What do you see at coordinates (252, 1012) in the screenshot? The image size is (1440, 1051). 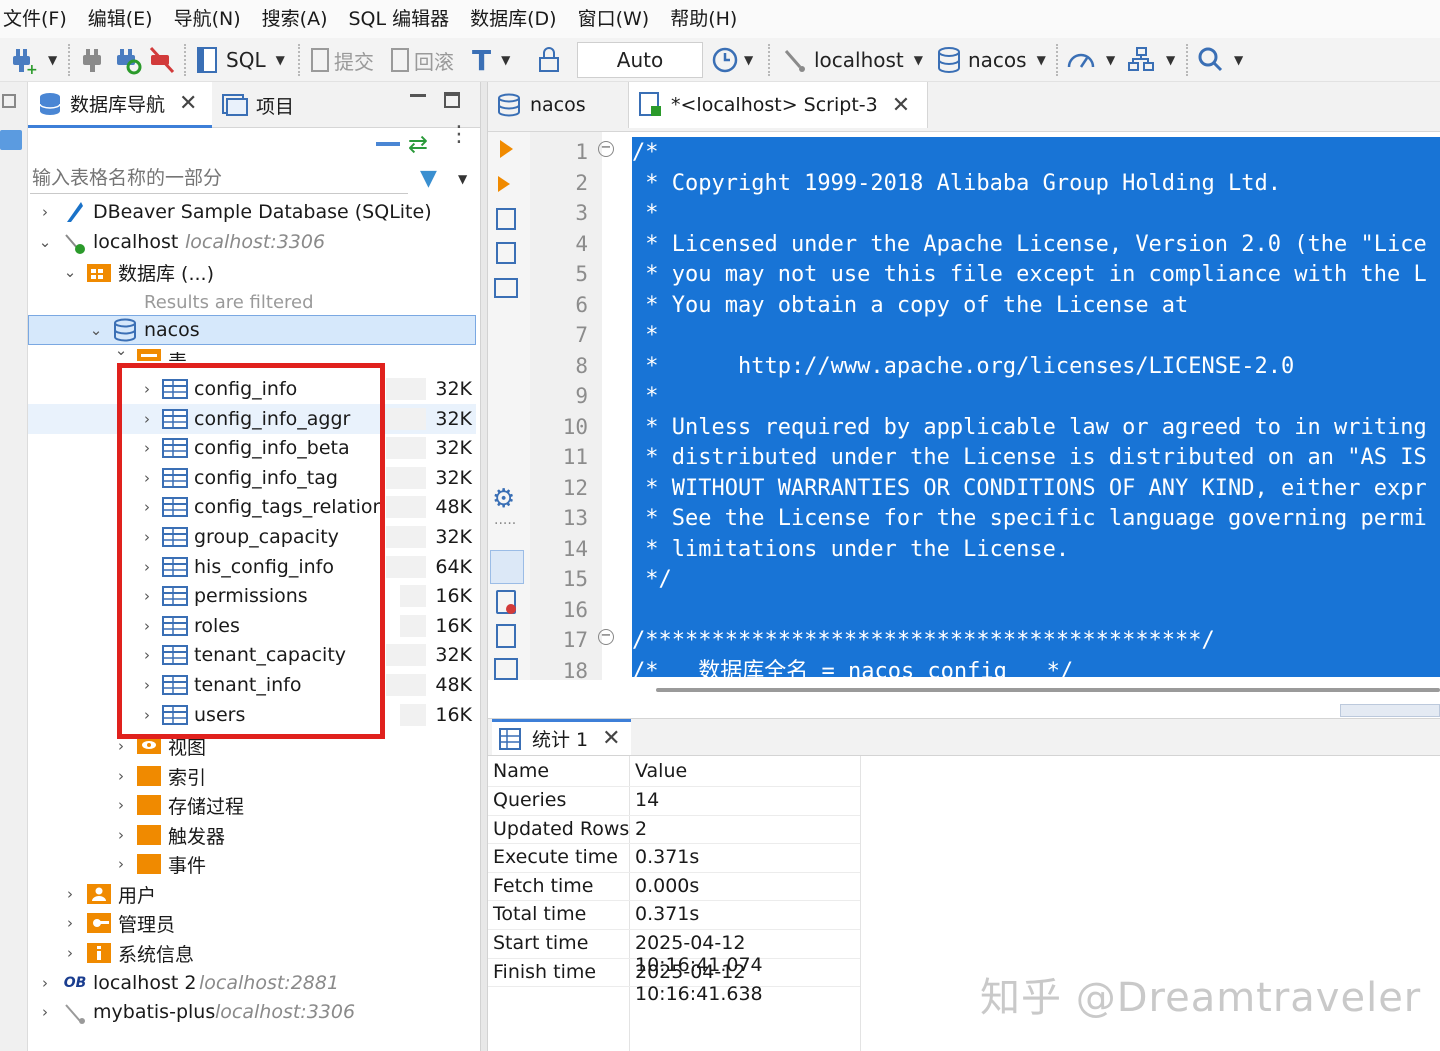 I see `tree-item-mybatis-plus: › mybatis-plus localhost:3306` at bounding box center [252, 1012].